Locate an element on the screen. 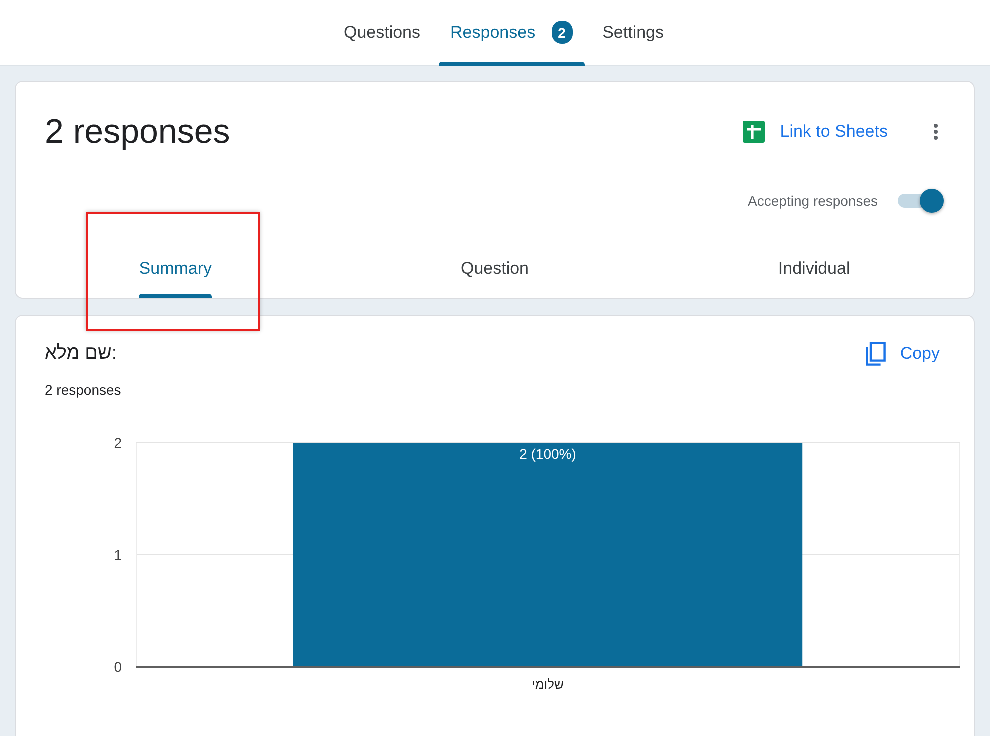 This screenshot has height=736, width=990. accepting-responses-label: Accepting responses is located at coordinates (813, 201).